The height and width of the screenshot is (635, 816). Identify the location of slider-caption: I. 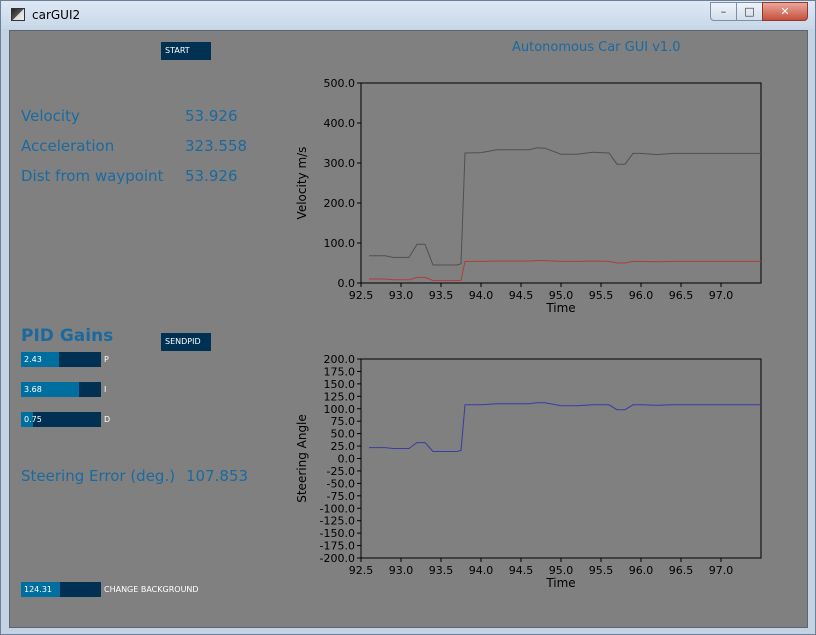
(105, 389).